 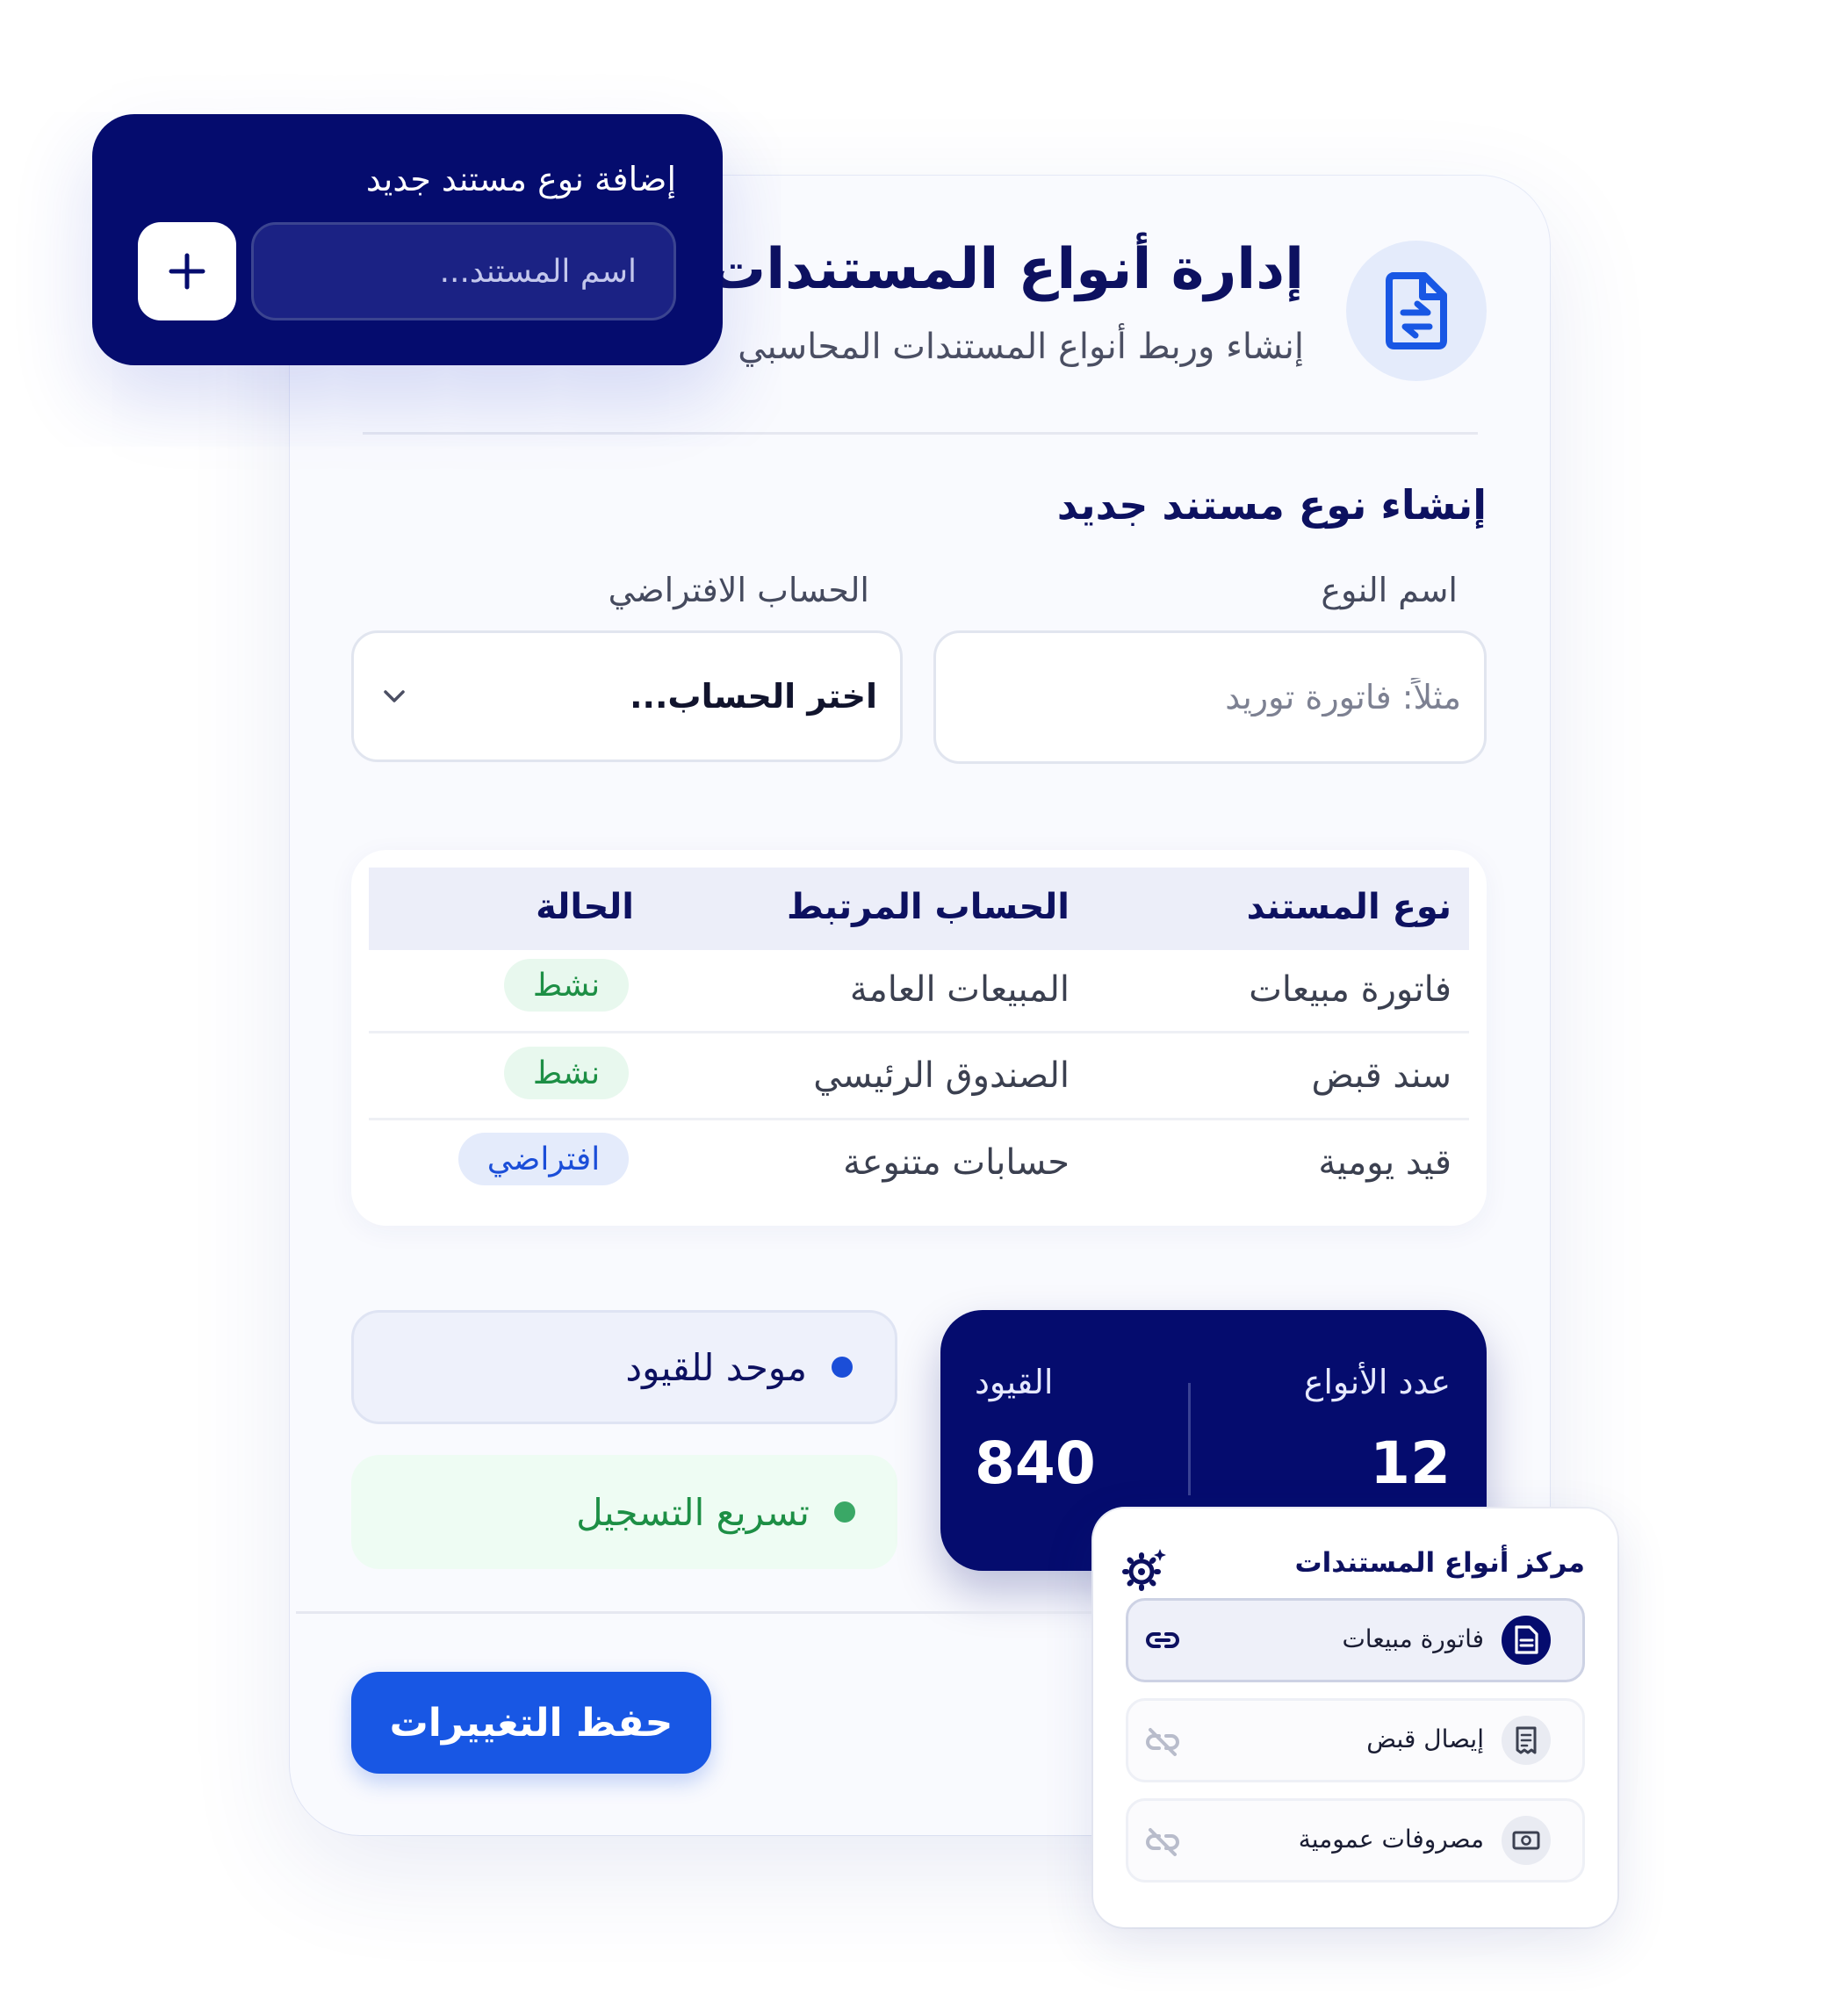 I want to click on column-header-status: الحالة, so click(x=585, y=907).